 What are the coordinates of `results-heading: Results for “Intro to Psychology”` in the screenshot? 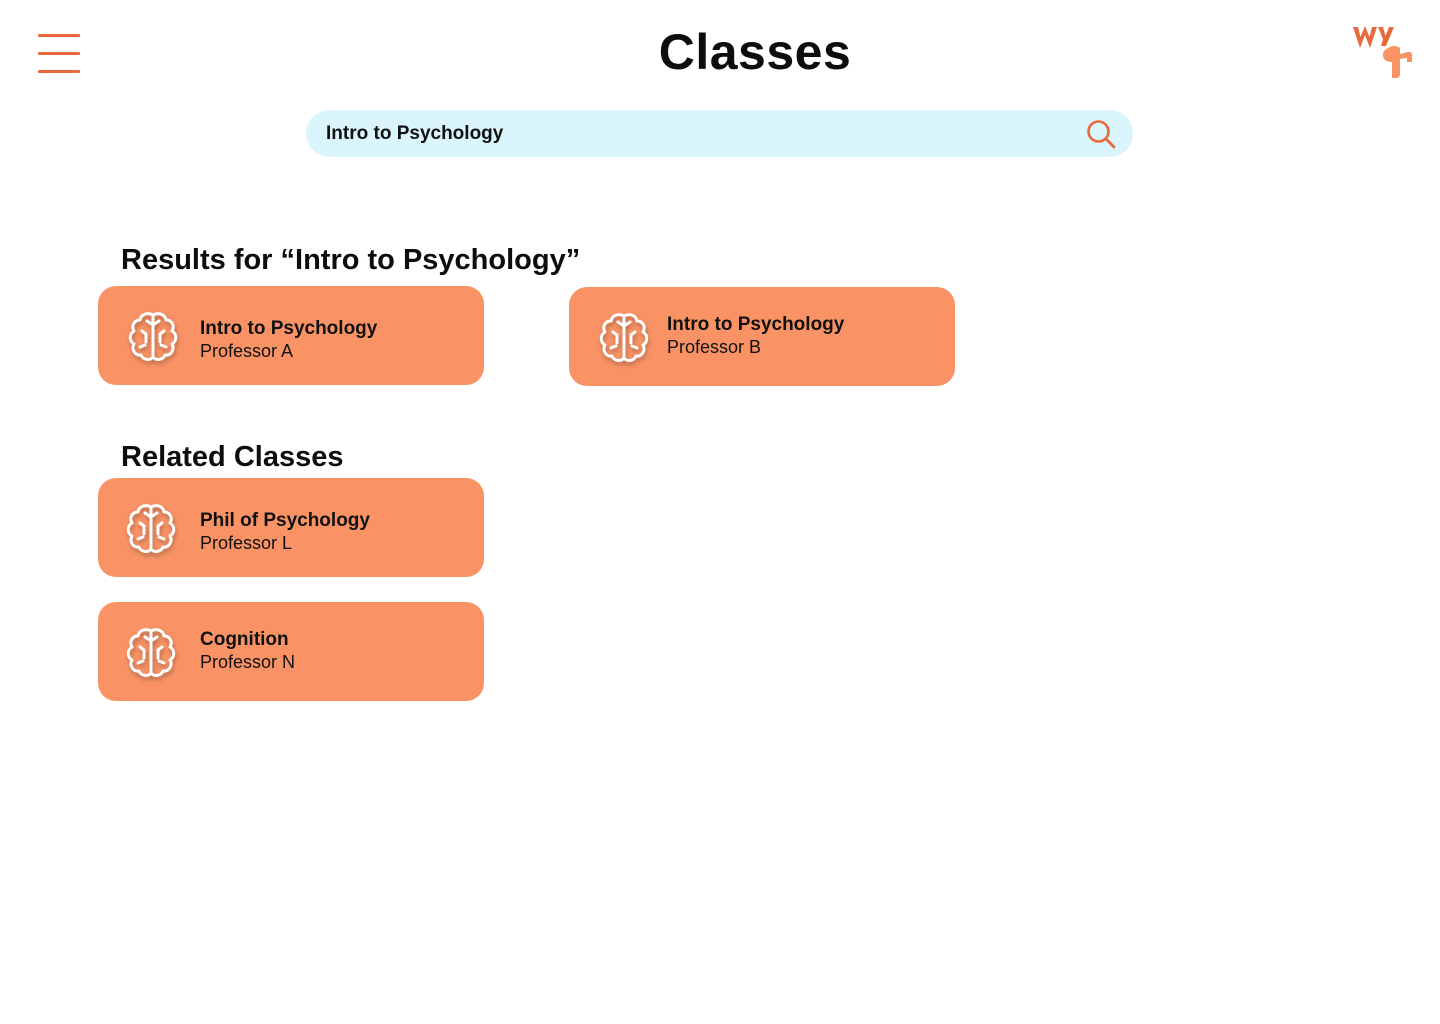 It's located at (351, 260).